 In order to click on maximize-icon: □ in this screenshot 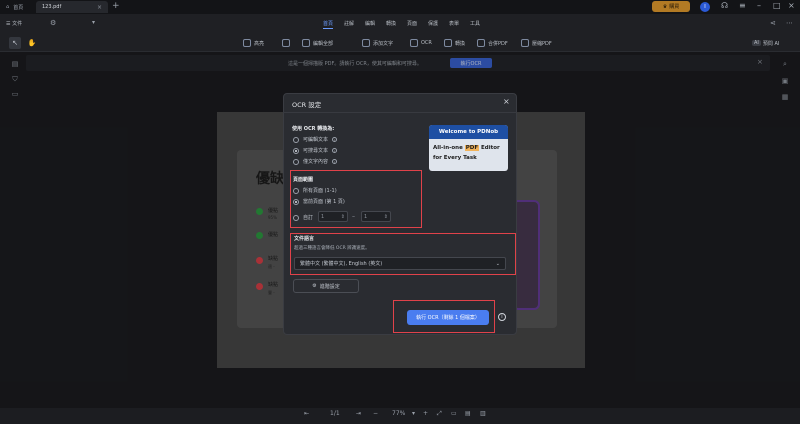, I will do `click(777, 5)`.